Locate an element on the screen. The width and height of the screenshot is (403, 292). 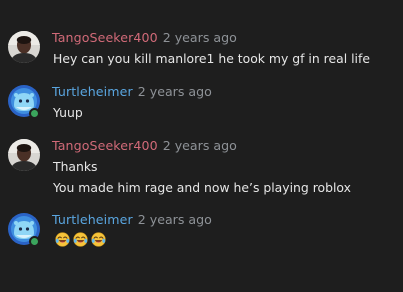
message-text is located at coordinates (82, 240).